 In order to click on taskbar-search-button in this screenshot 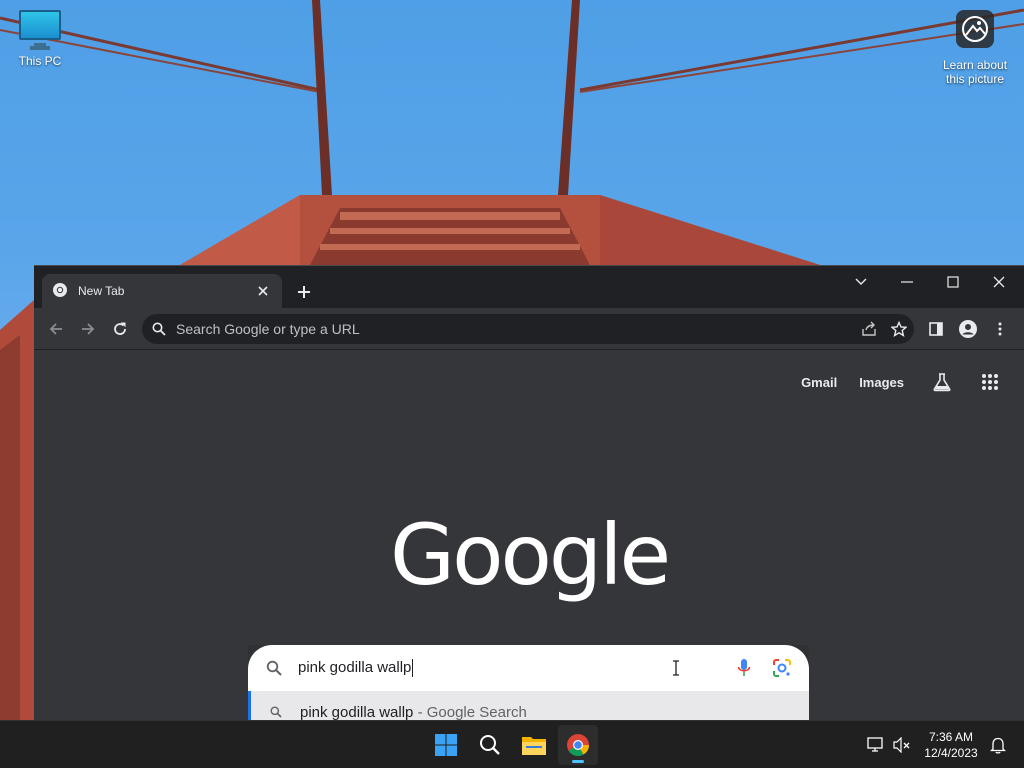, I will do `click(490, 745)`.